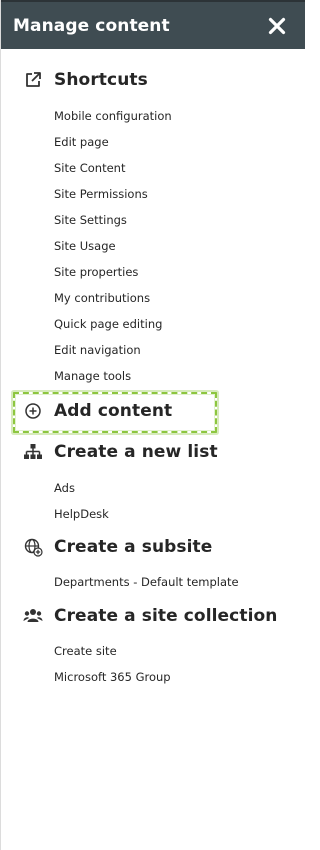 The width and height of the screenshot is (320, 850). What do you see at coordinates (113, 116) in the screenshot?
I see `shortcut-mobile-configuration: Mobile configuration` at bounding box center [113, 116].